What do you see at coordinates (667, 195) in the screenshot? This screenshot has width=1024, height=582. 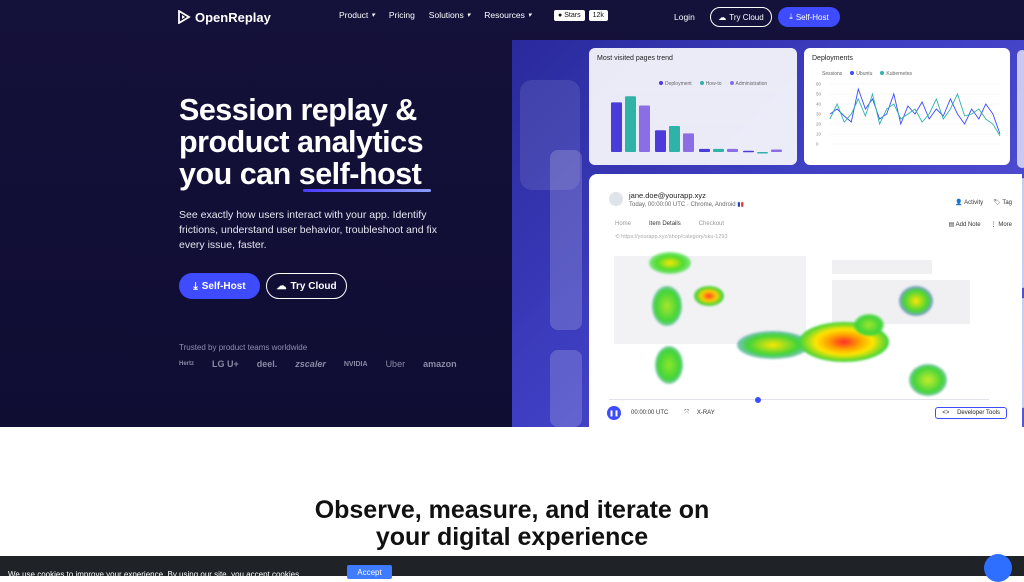 I see `session-user: jane.doe@yourapp.xyz` at bounding box center [667, 195].